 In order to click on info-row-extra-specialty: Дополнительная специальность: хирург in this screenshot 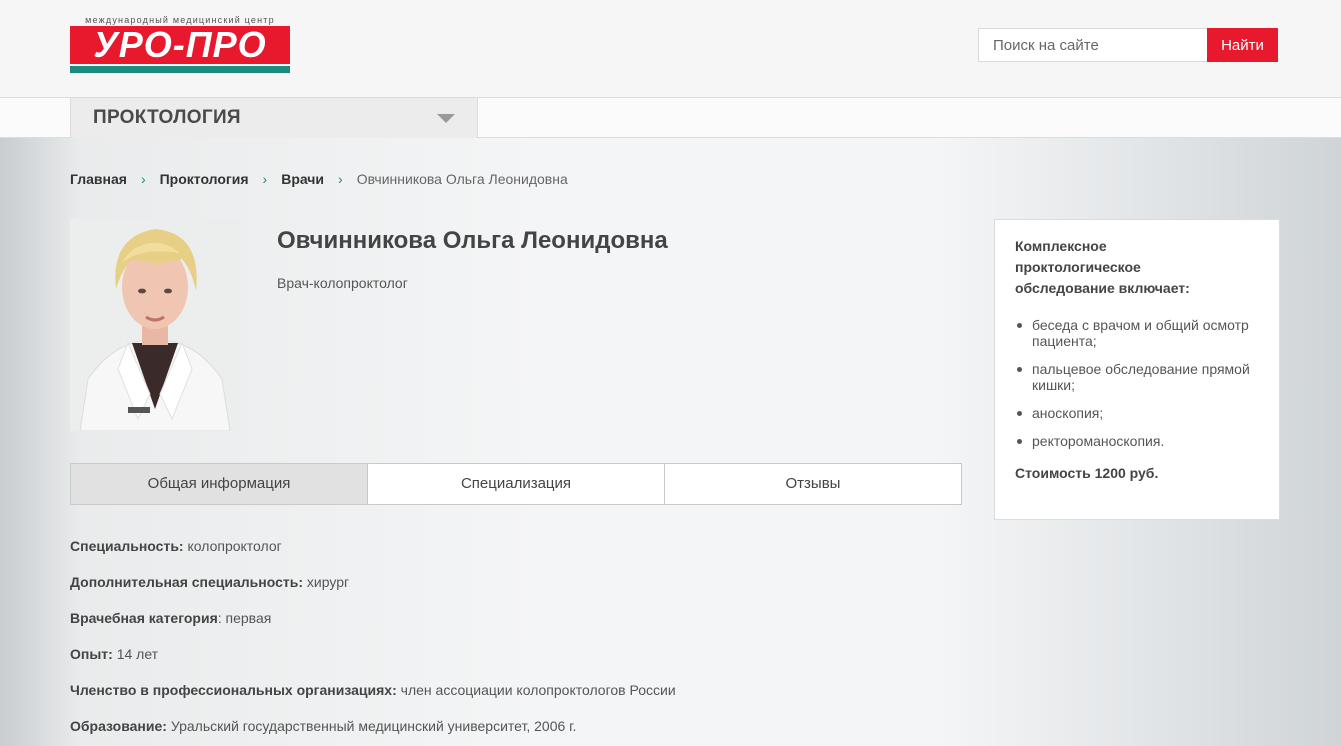, I will do `click(516, 591)`.